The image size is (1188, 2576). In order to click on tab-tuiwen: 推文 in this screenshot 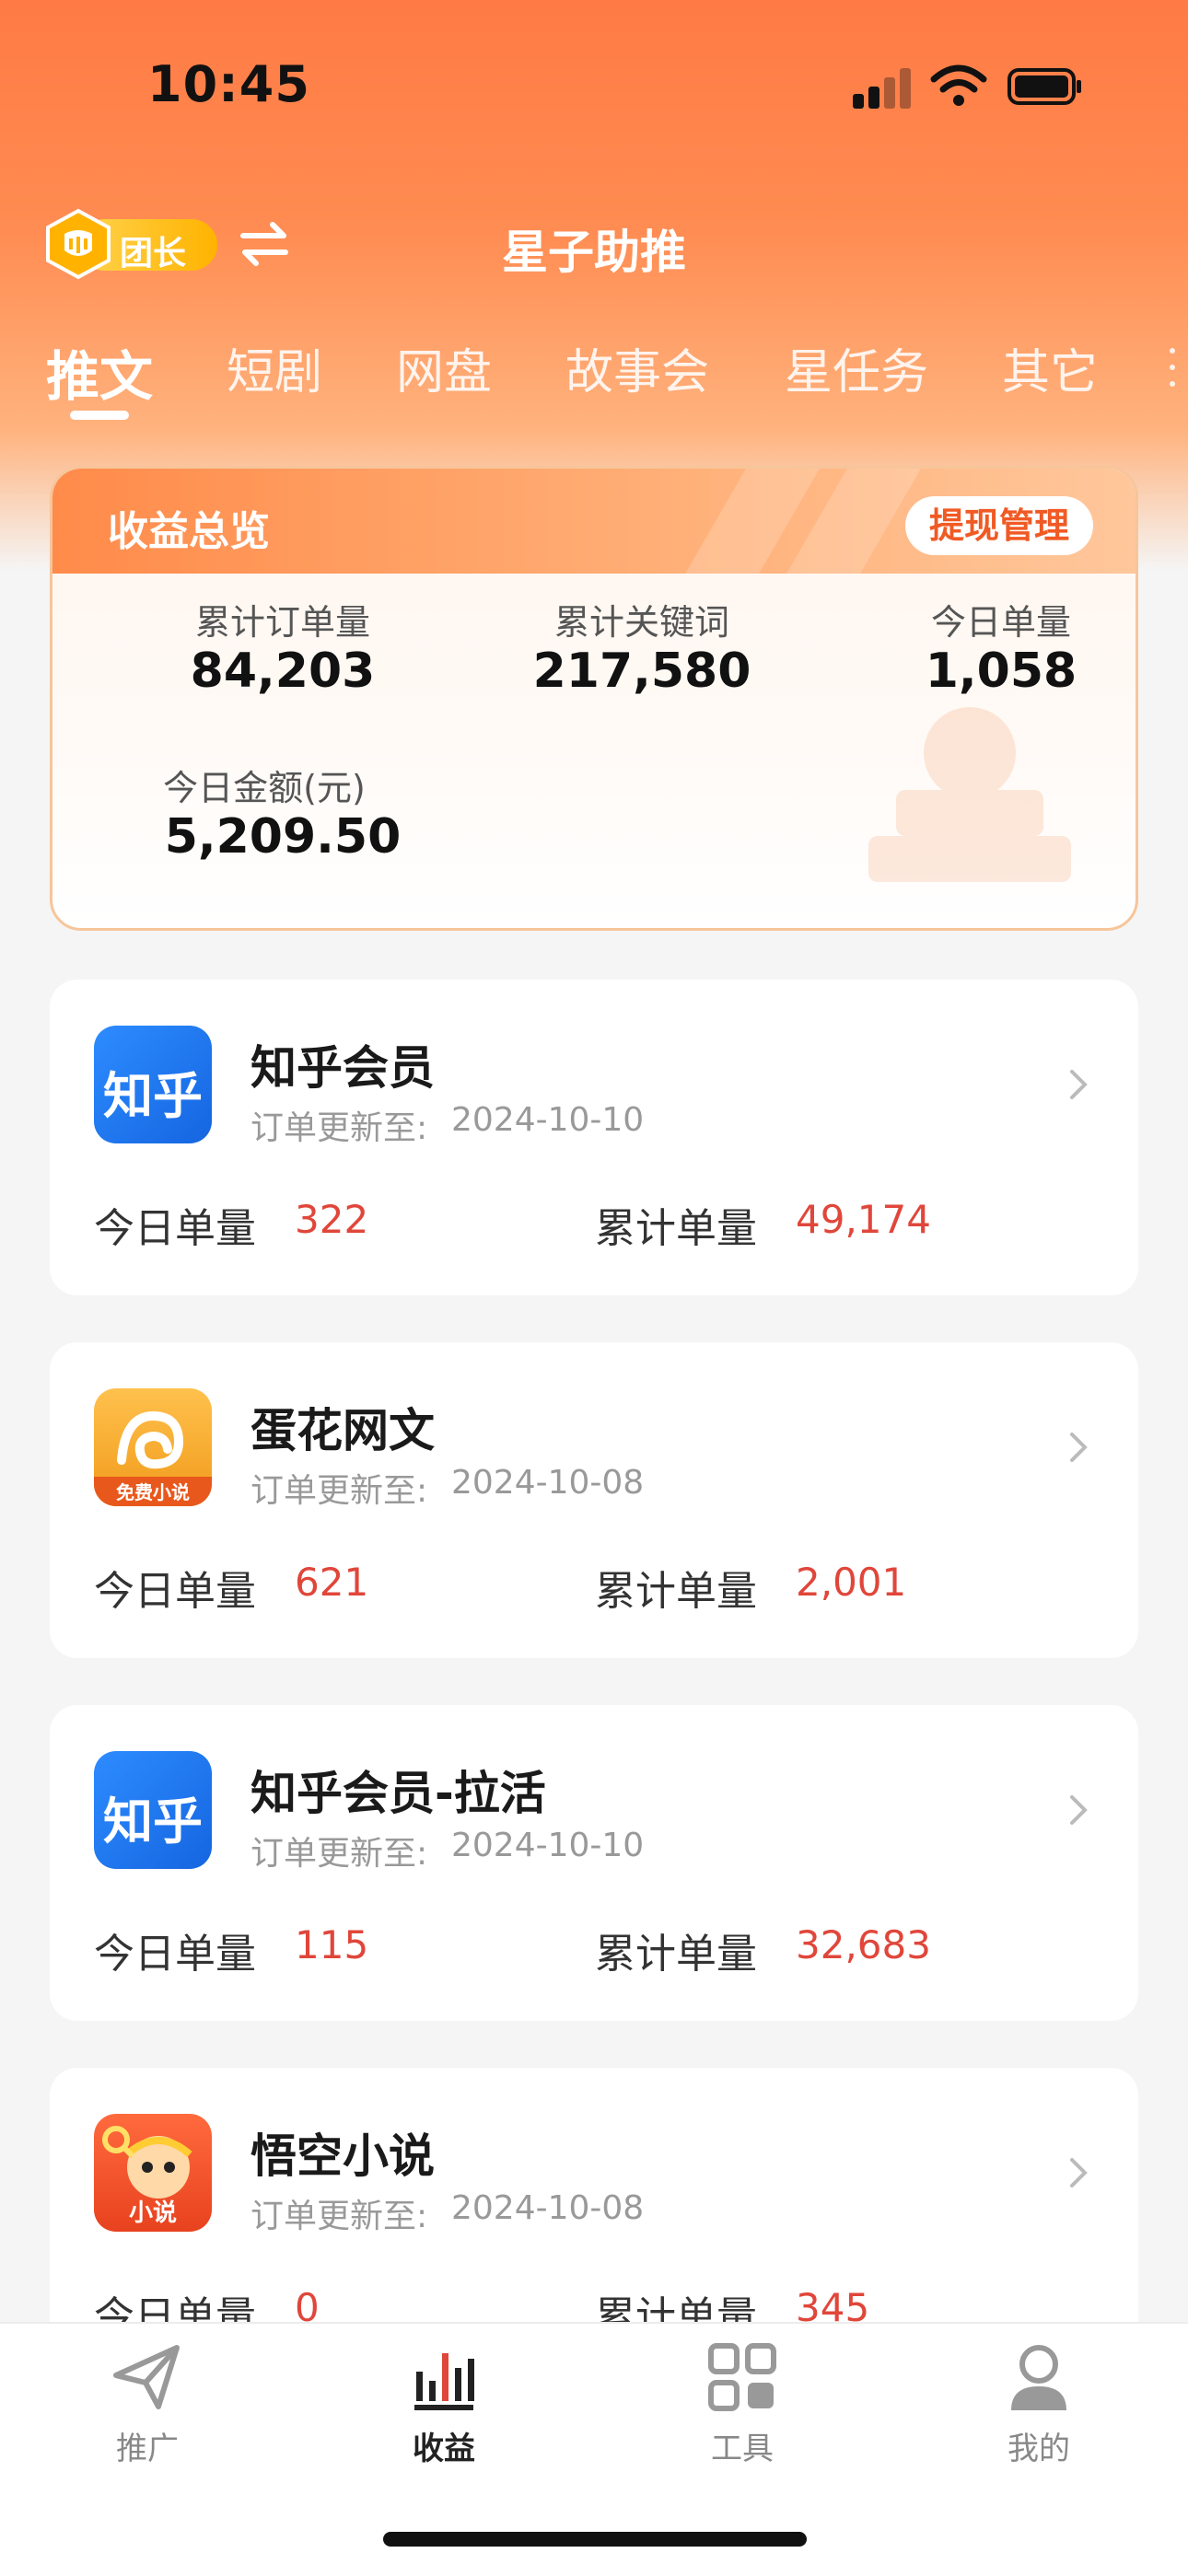, I will do `click(99, 372)`.